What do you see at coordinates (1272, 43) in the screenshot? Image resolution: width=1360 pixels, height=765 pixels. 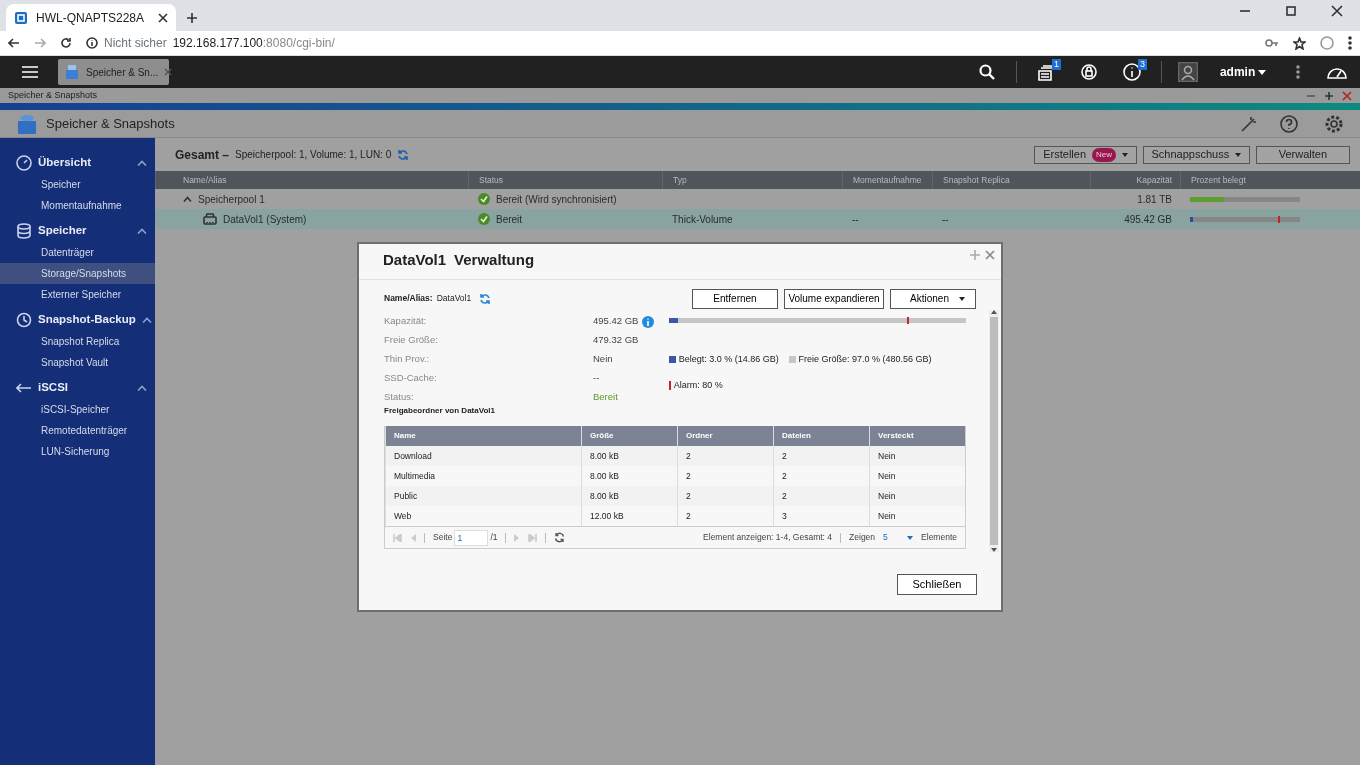 I see `key-icon` at bounding box center [1272, 43].